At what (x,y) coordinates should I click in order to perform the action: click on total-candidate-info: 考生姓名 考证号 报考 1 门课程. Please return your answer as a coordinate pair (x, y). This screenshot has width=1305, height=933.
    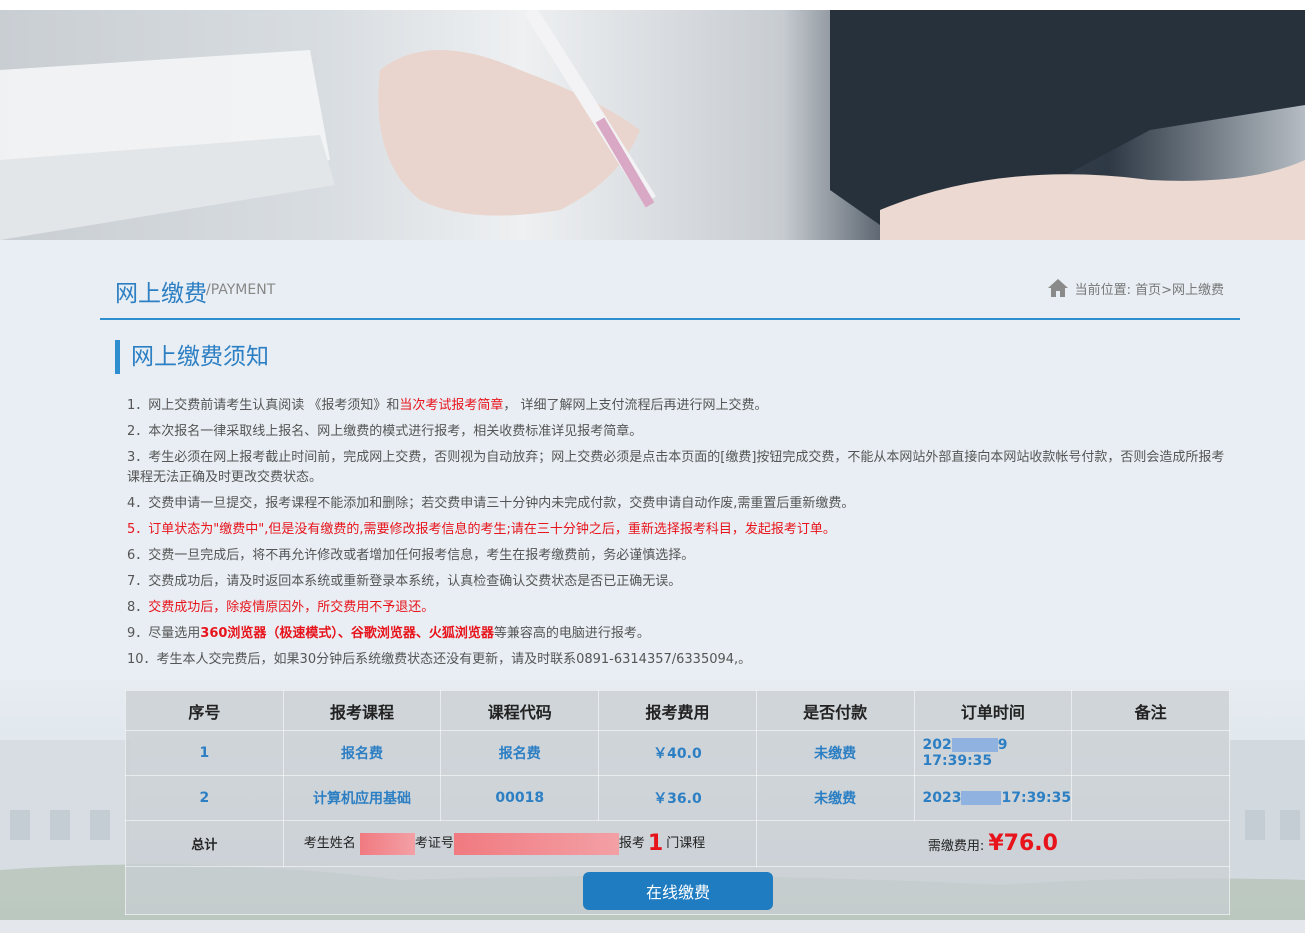
    Looking at the image, I should click on (519, 843).